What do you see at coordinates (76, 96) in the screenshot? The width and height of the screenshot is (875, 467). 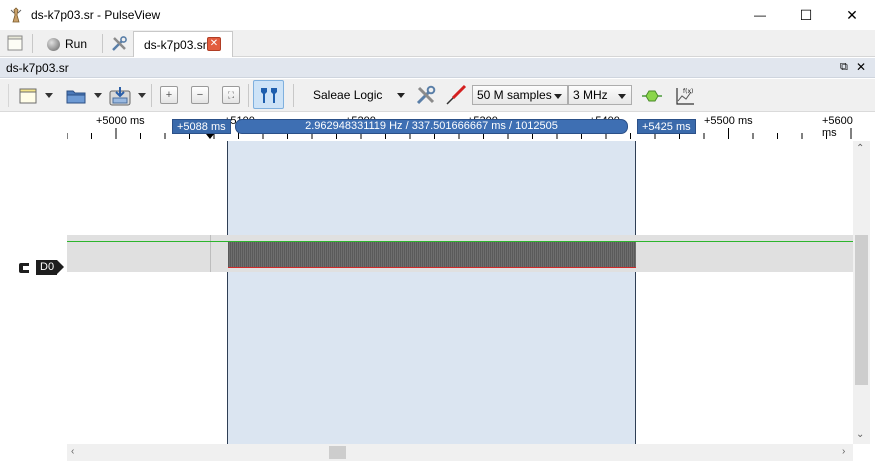 I see `open-folder-icon` at bounding box center [76, 96].